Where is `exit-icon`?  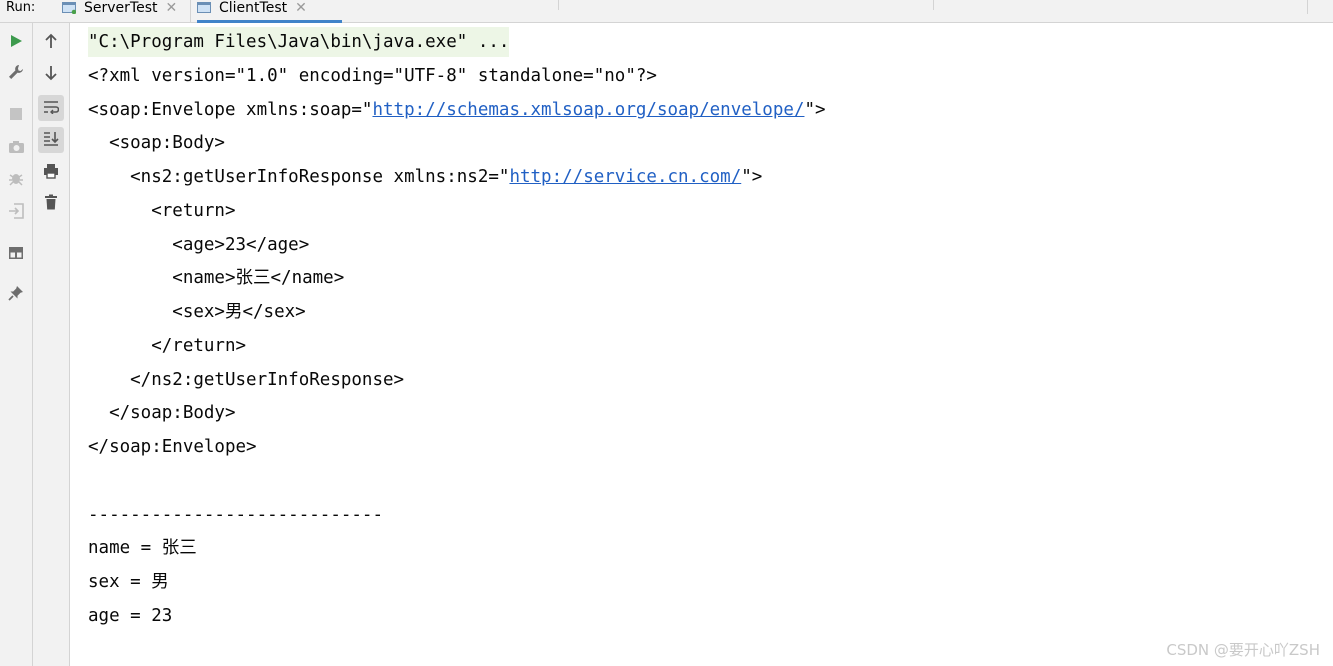 exit-icon is located at coordinates (16, 213).